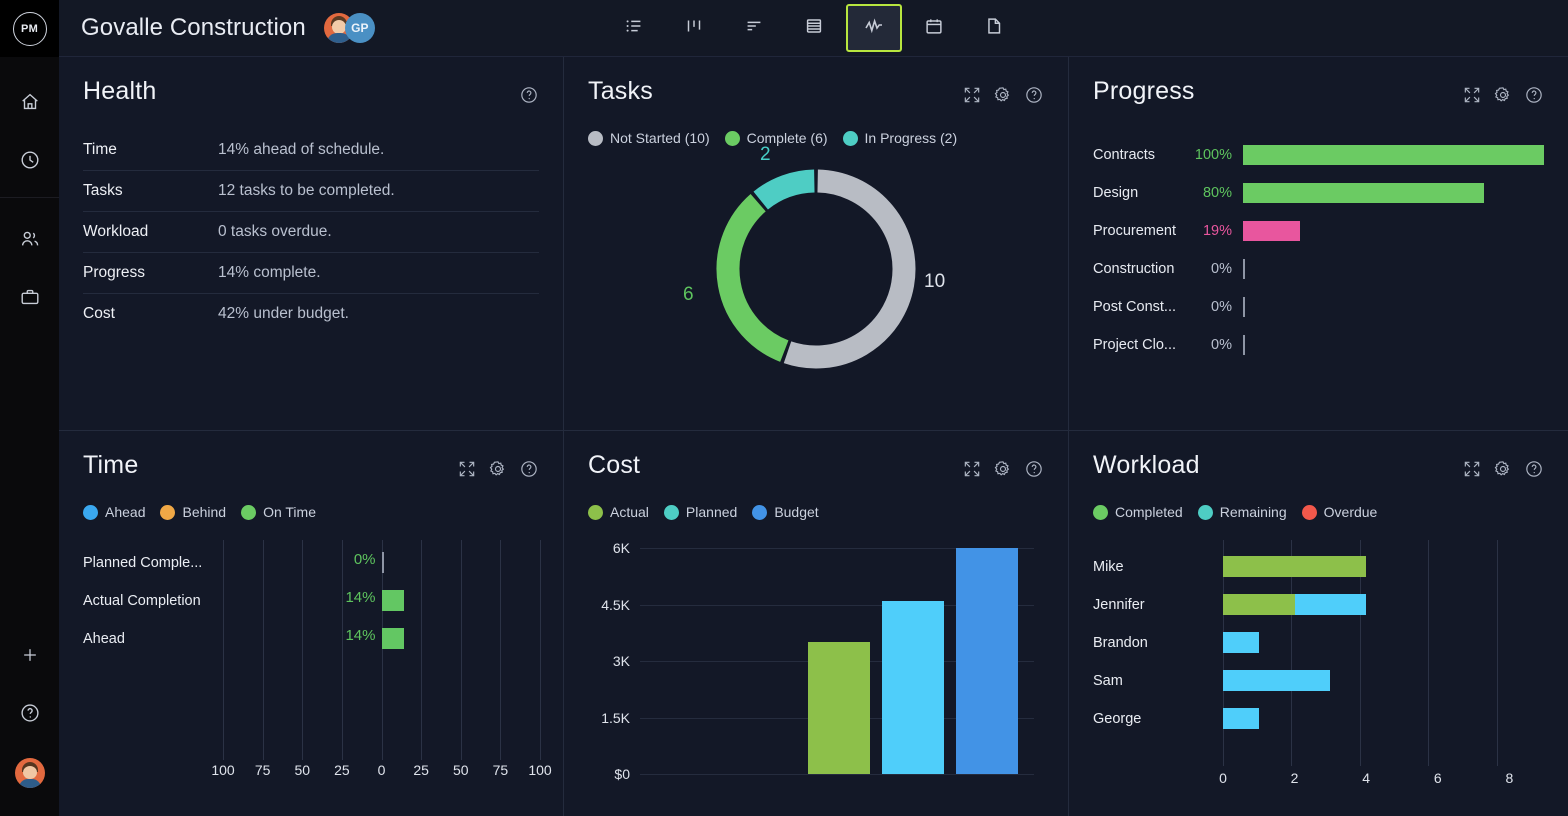 This screenshot has height=816, width=1568. I want to click on view-tabs, so click(814, 28).